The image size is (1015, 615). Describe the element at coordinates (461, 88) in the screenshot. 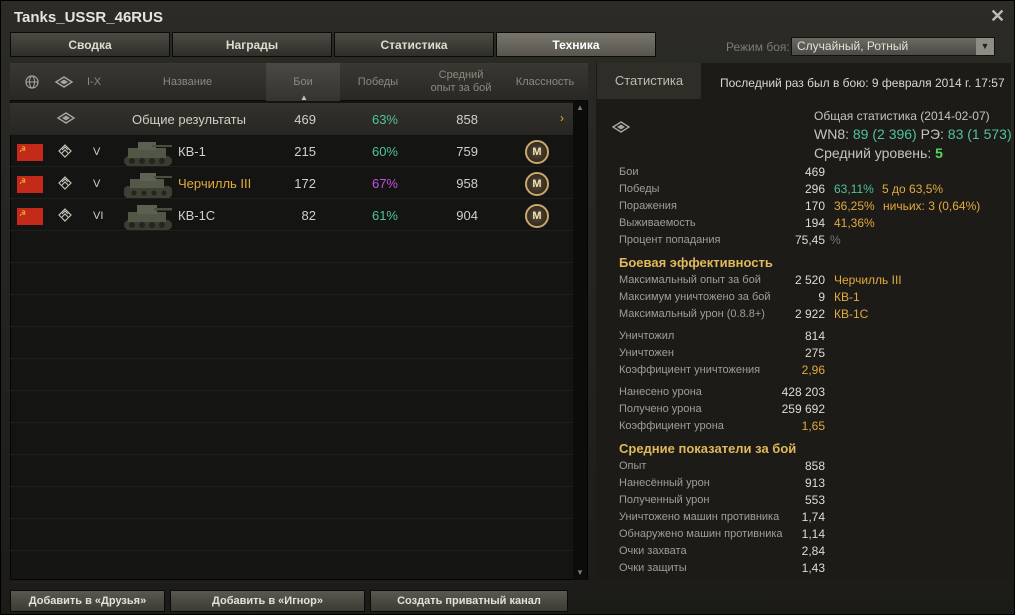

I see `header-avg-xp-line2: опыт за бой` at that location.